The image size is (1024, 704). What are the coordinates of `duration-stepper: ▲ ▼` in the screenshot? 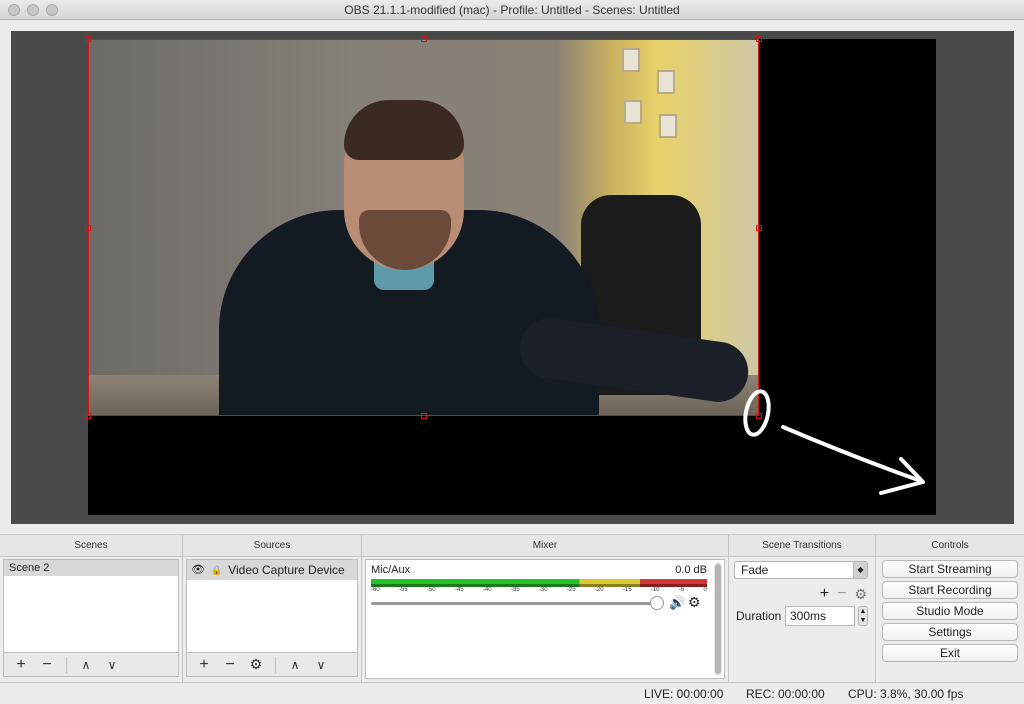 It's located at (863, 616).